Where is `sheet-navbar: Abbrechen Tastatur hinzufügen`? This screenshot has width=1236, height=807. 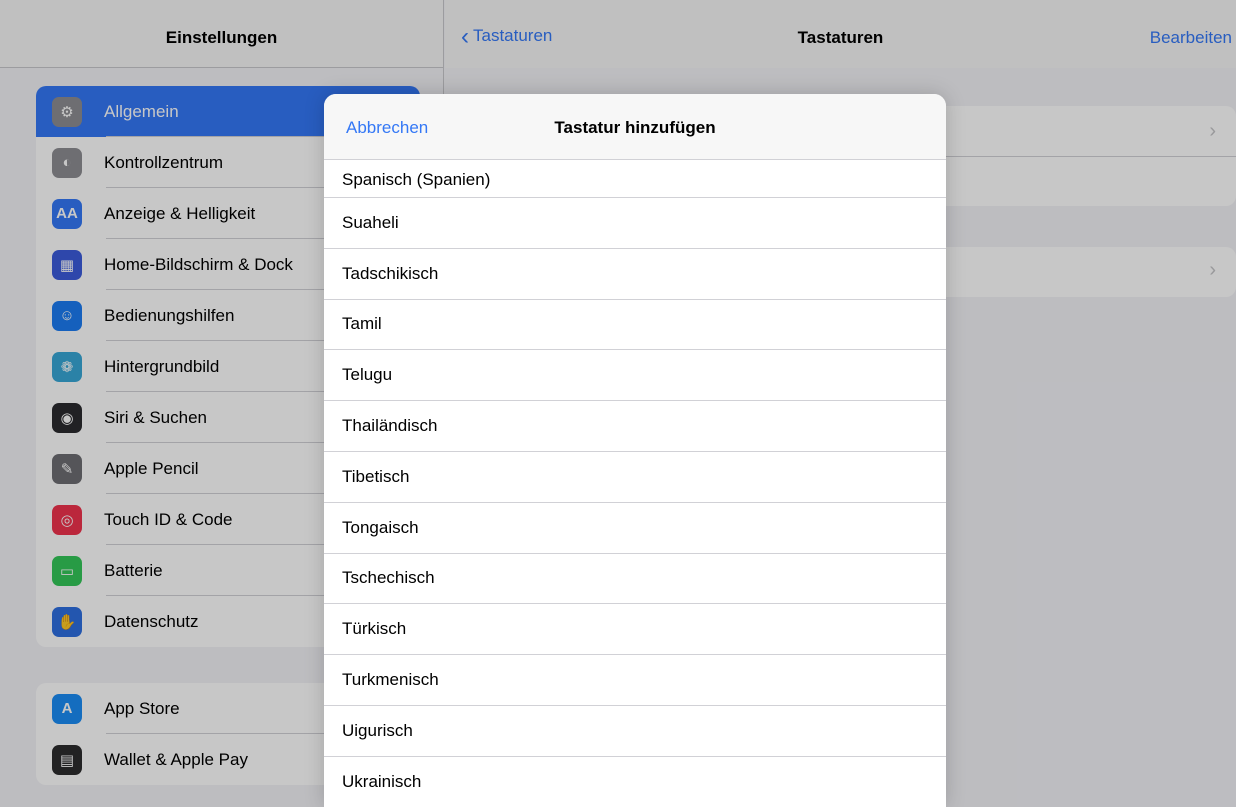
sheet-navbar: Abbrechen Tastatur hinzufügen is located at coordinates (635, 127).